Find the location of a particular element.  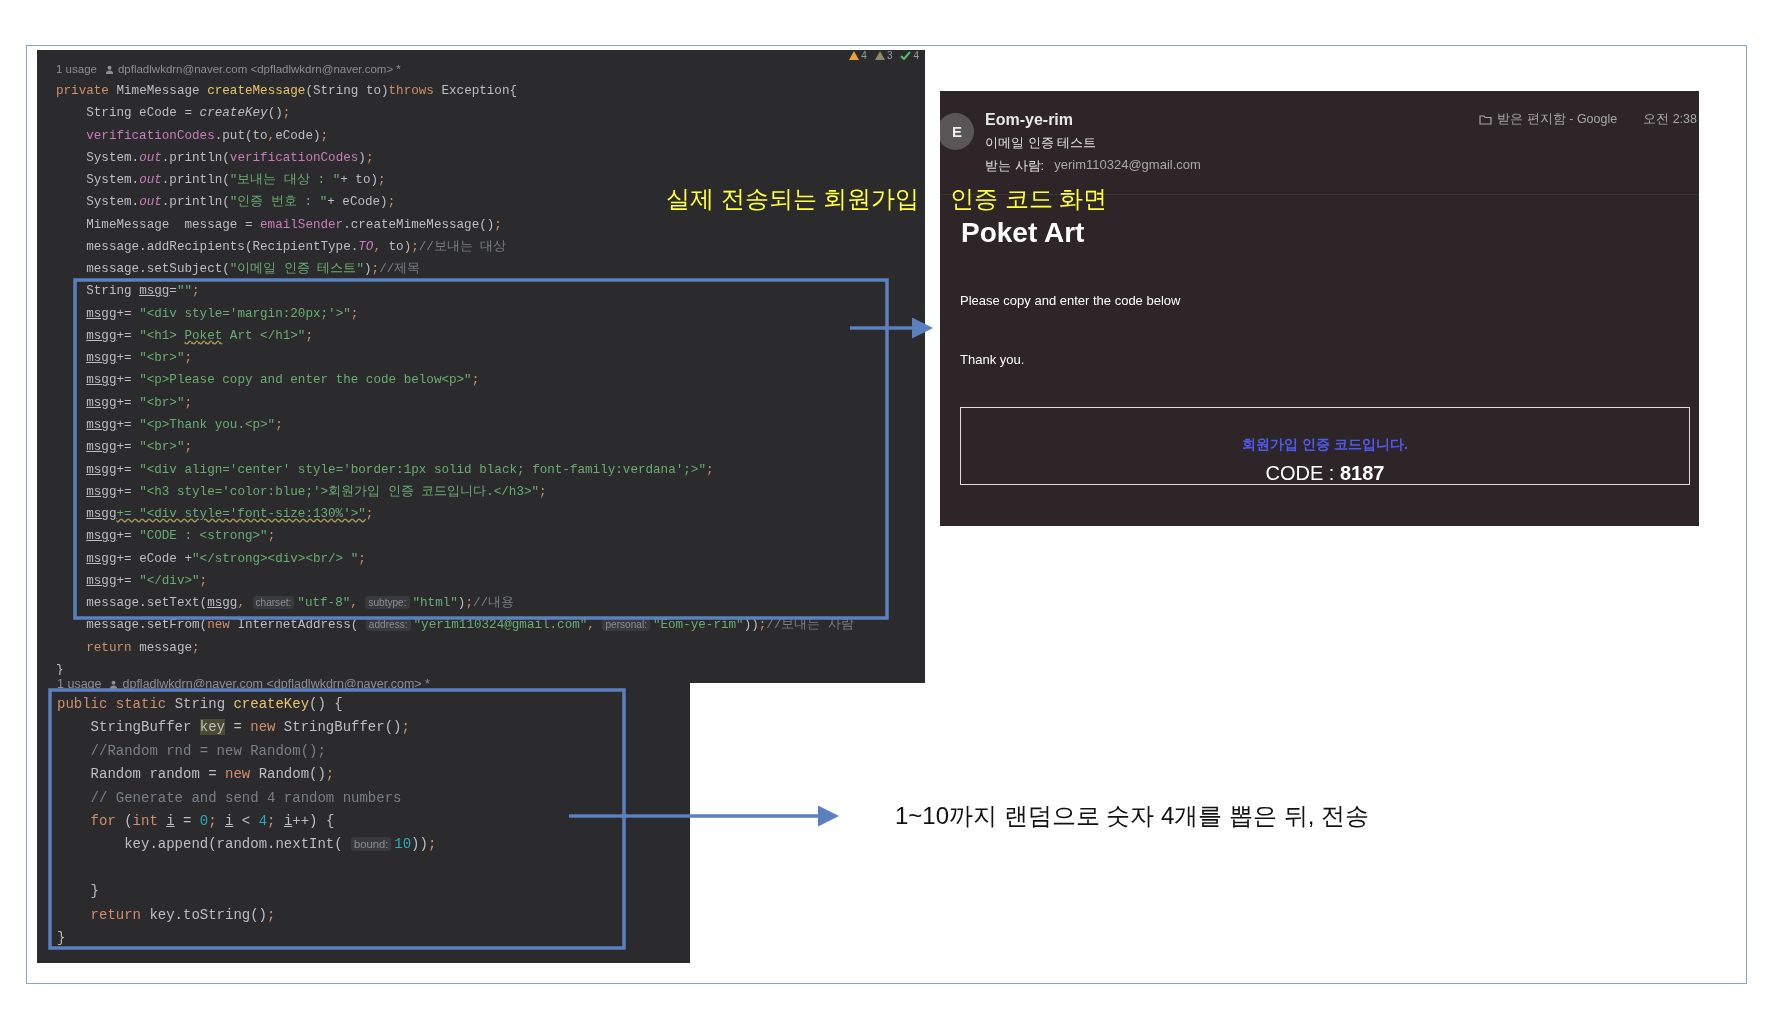

recipient-label: 받는 사람: is located at coordinates (1015, 166).